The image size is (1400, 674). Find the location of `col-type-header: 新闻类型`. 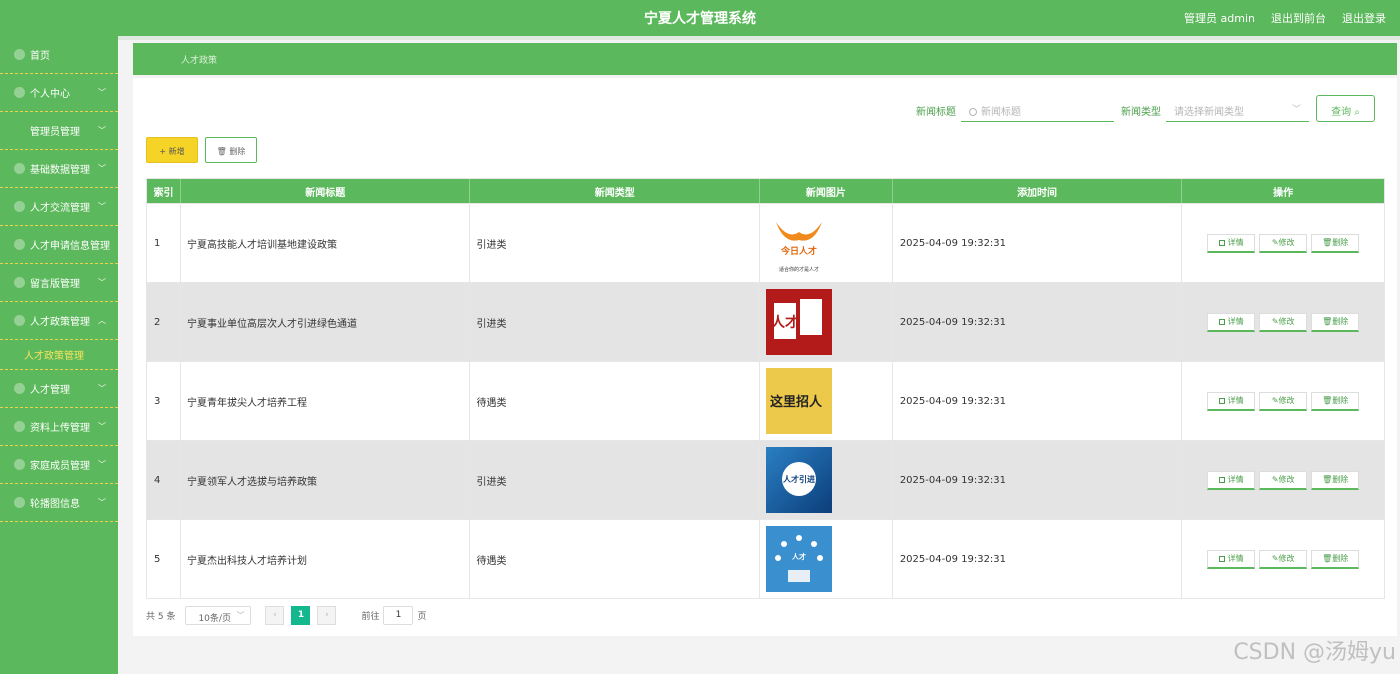

col-type-header: 新闻类型 is located at coordinates (615, 191).